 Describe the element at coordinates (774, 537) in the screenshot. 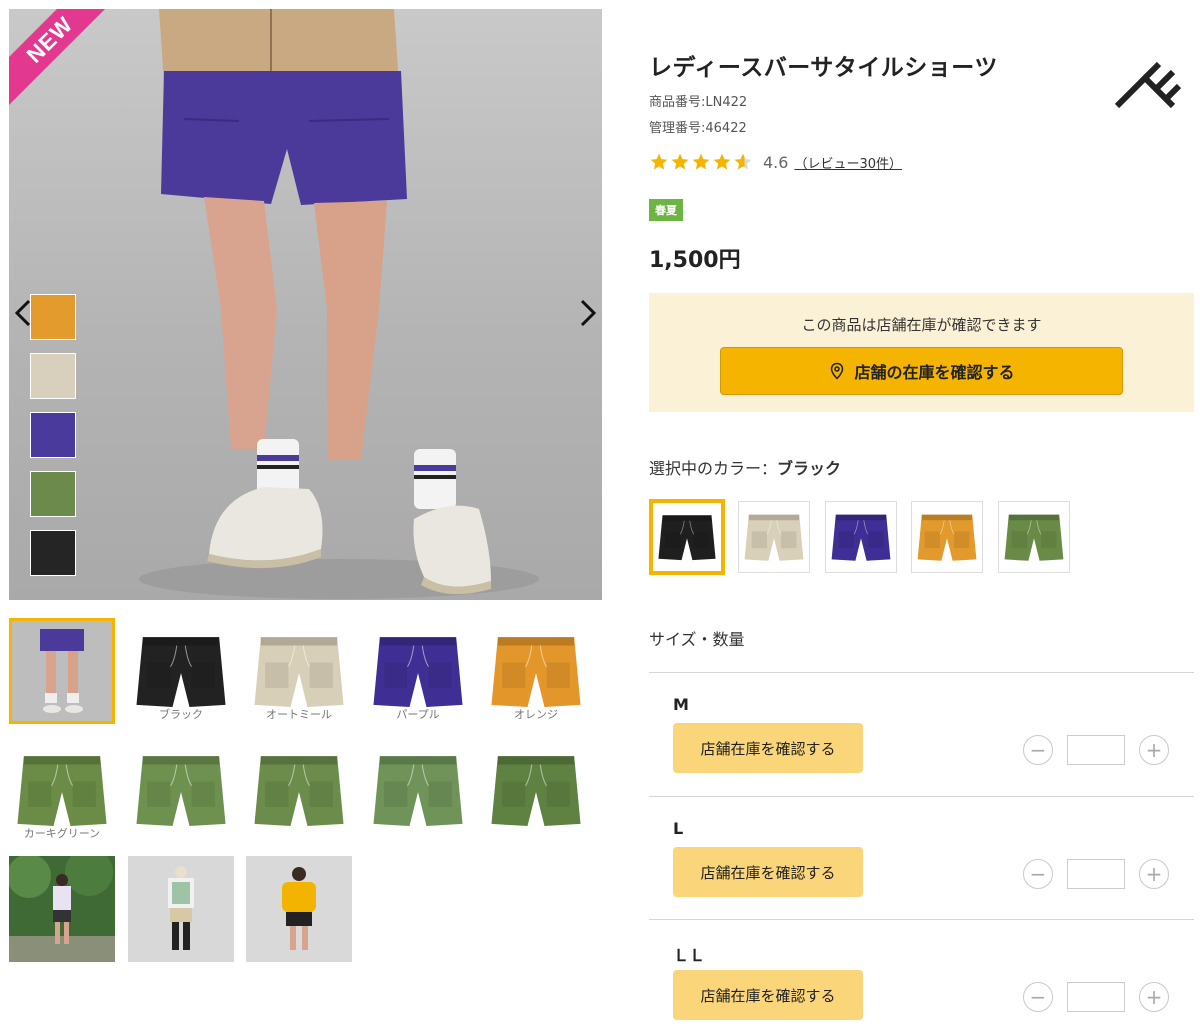

I see `color-swatch-oatmeal` at that location.